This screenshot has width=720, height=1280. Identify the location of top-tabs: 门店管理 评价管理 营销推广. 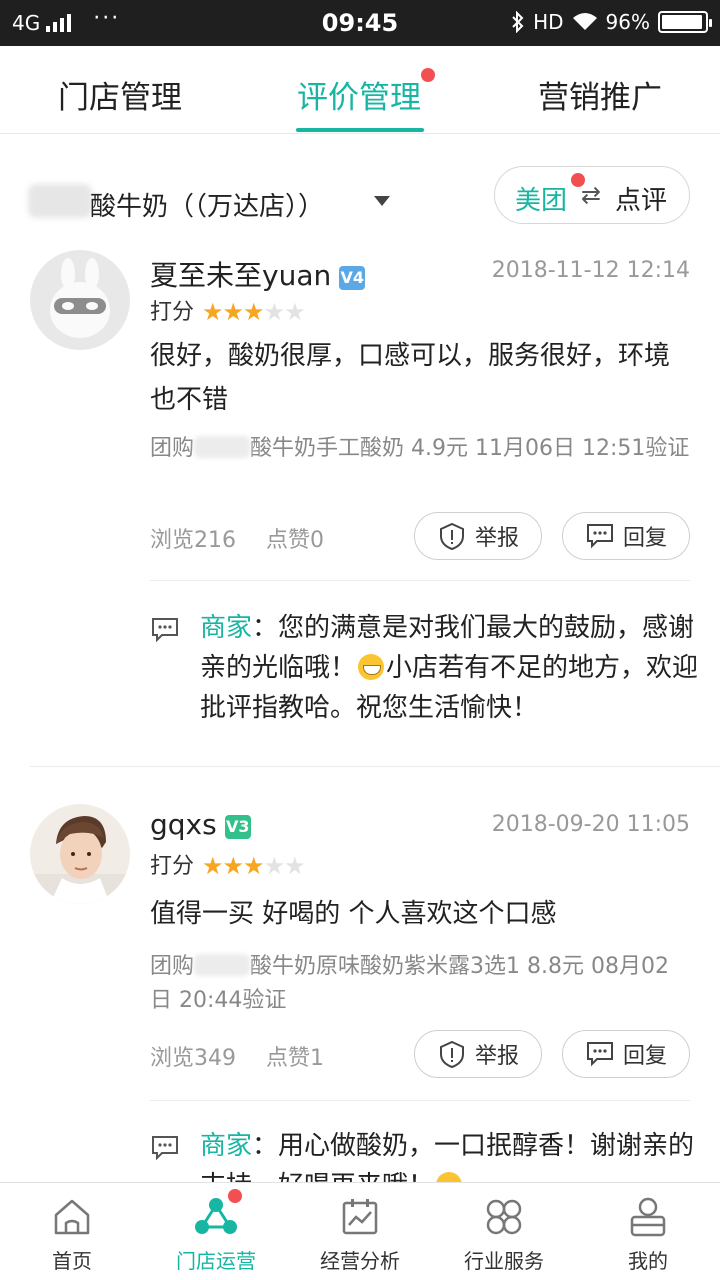
(360, 90).